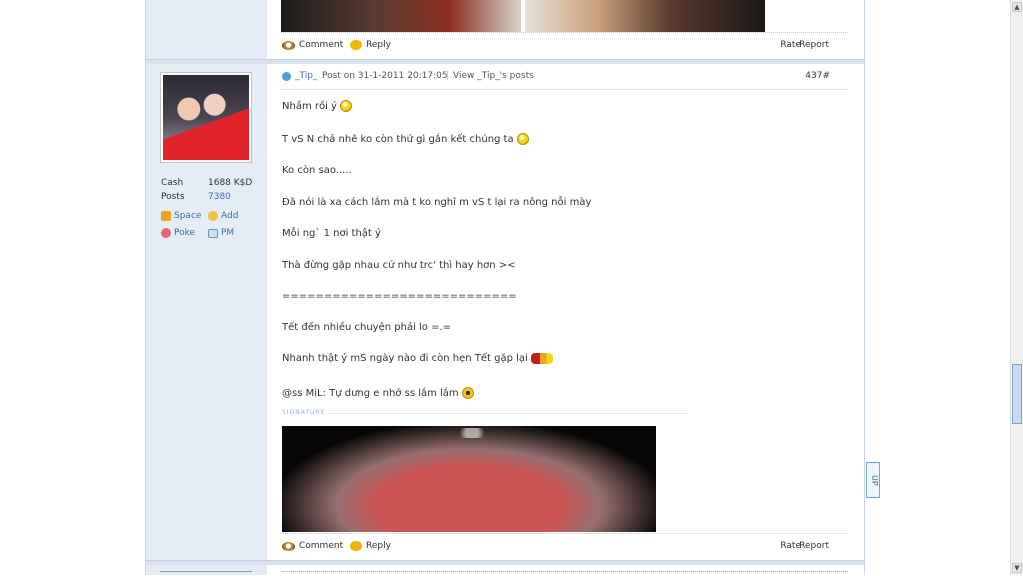 This screenshot has width=1023, height=576. I want to click on poke-label: Poke, so click(185, 233).